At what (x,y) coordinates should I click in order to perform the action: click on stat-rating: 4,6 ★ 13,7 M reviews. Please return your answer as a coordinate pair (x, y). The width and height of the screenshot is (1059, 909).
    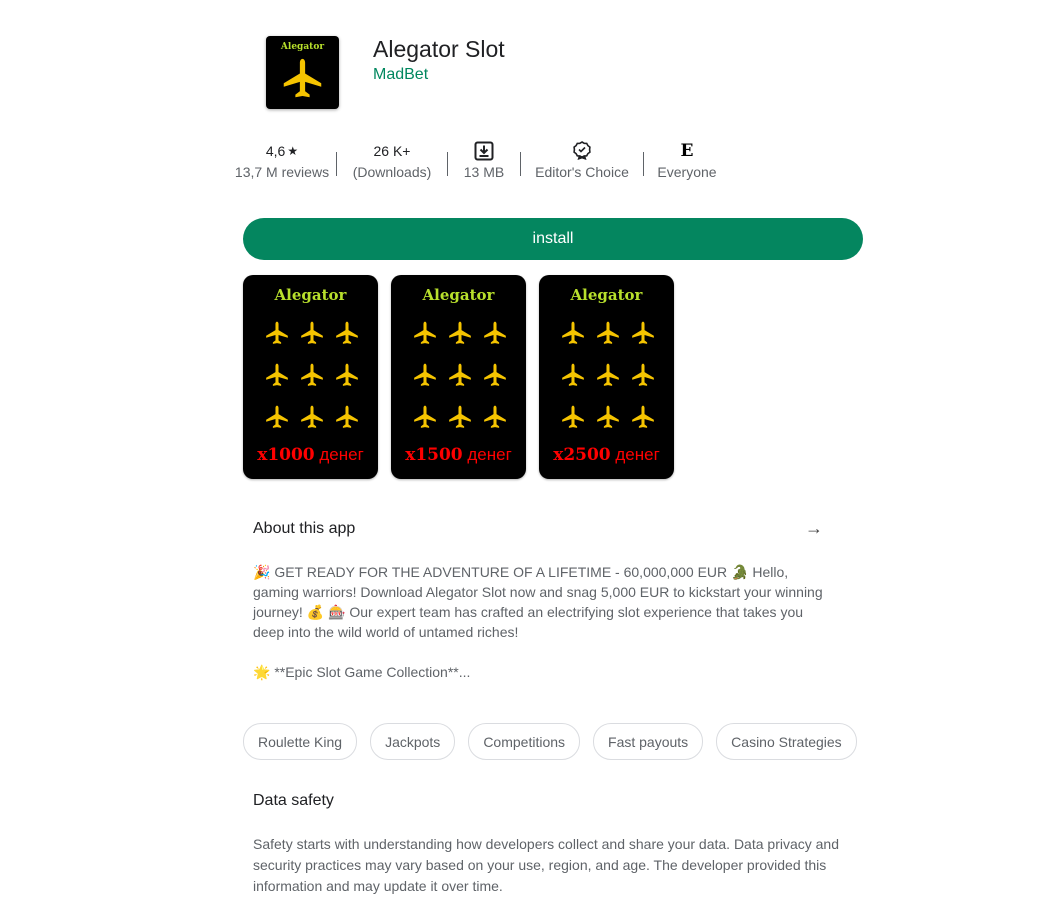
    Looking at the image, I should click on (282, 160).